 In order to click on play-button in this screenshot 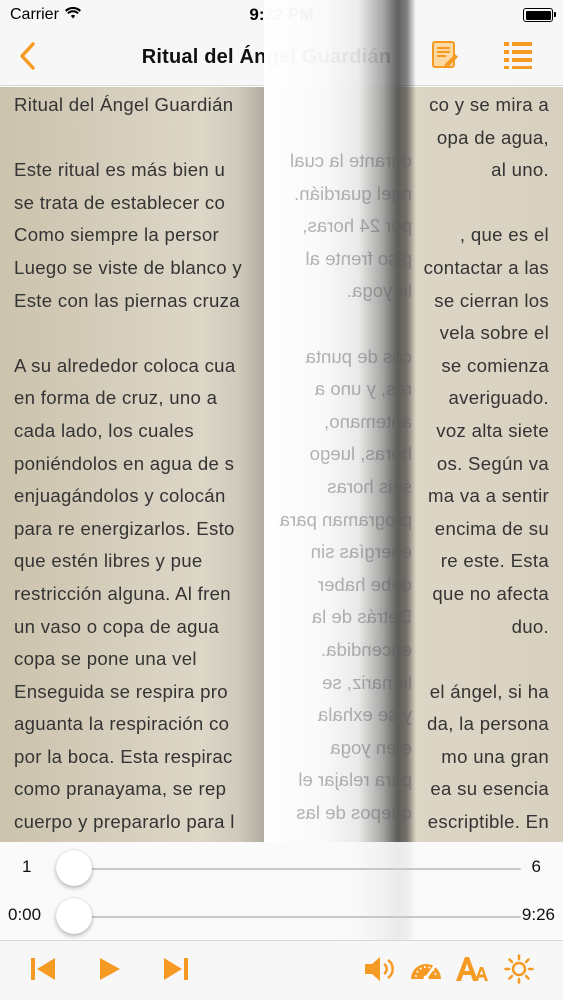, I will do `click(110, 971)`.